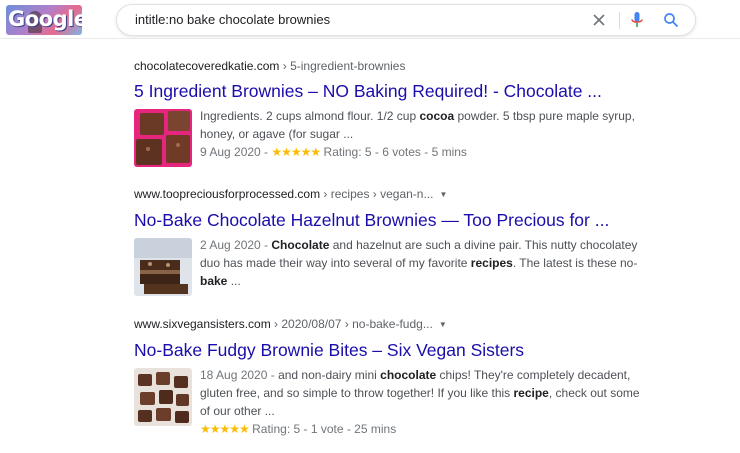 This screenshot has width=740, height=453. Describe the element at coordinates (393, 152) in the screenshot. I see `rating-text: Rating: 5 - 6 votes - 5 mins` at that location.